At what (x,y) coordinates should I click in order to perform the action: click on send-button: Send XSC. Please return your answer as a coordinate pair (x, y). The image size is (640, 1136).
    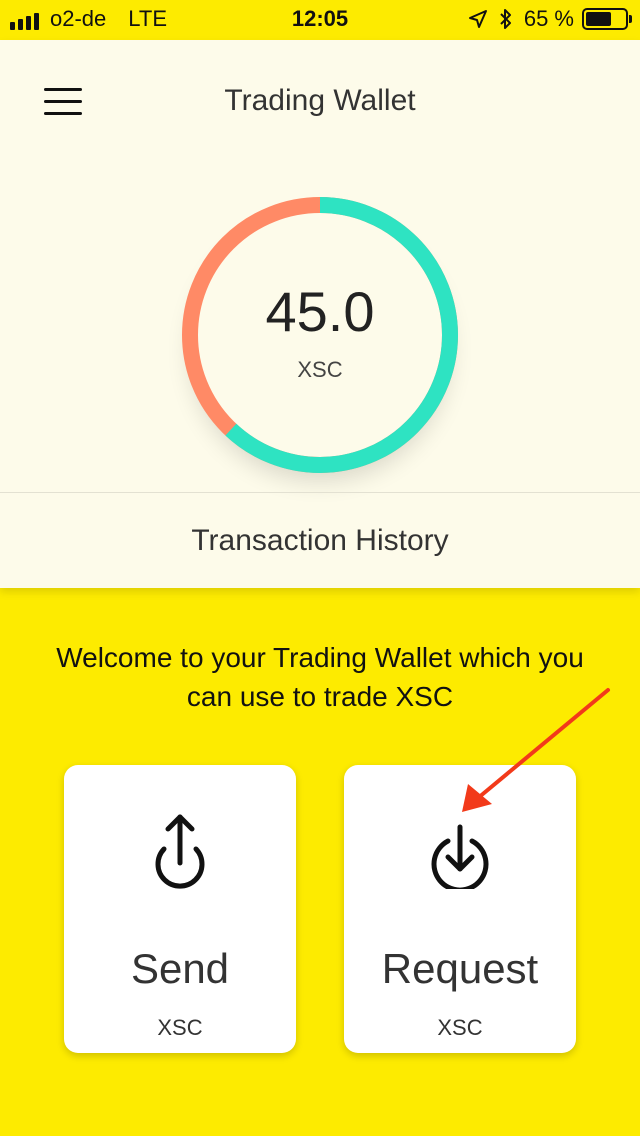
    Looking at the image, I should click on (180, 909).